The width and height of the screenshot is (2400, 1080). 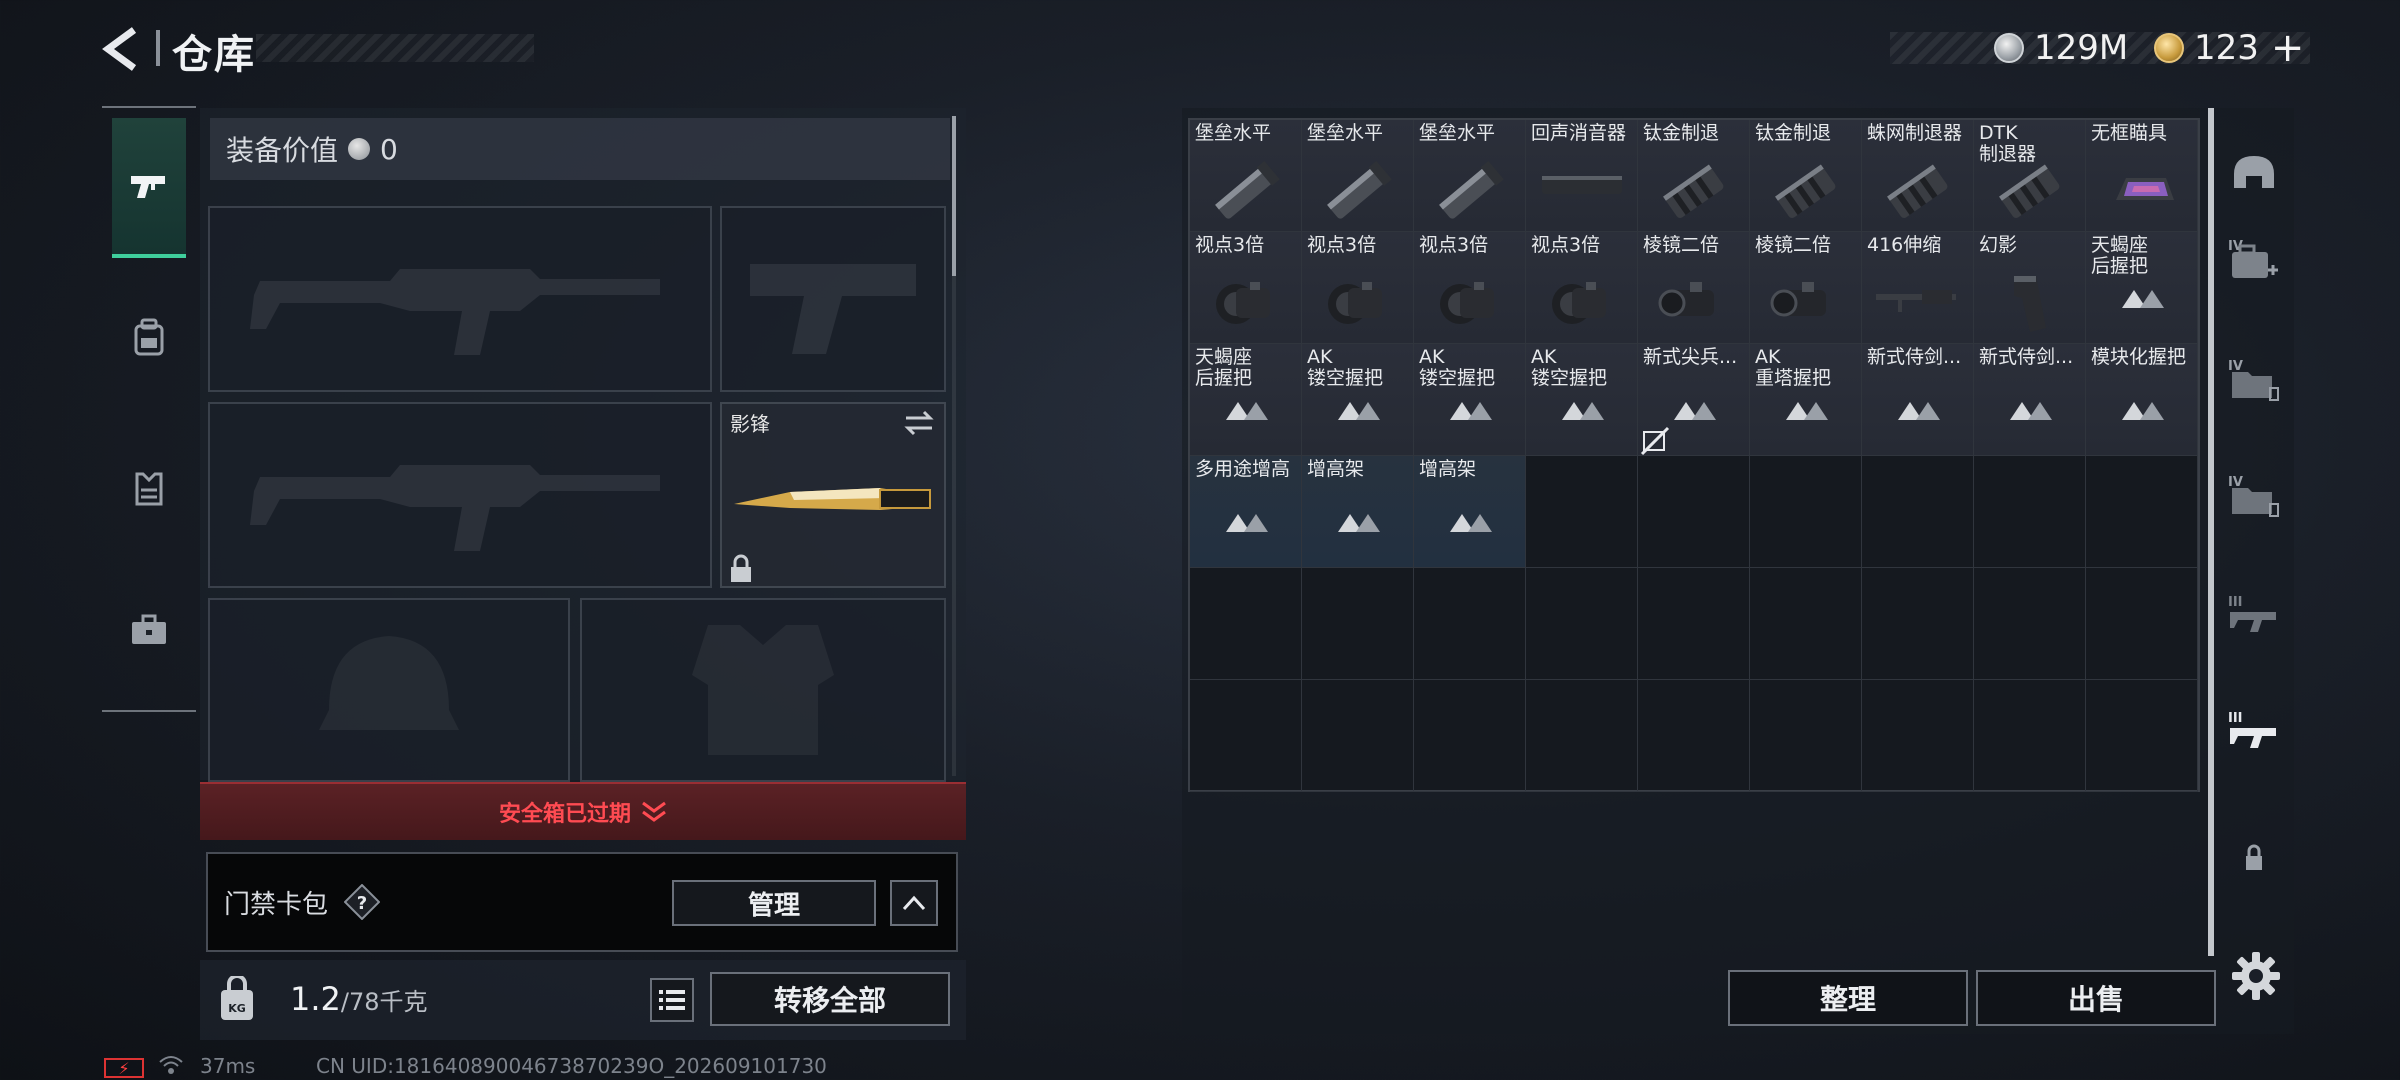 I want to click on primary-weapon-slot, so click(x=460, y=299).